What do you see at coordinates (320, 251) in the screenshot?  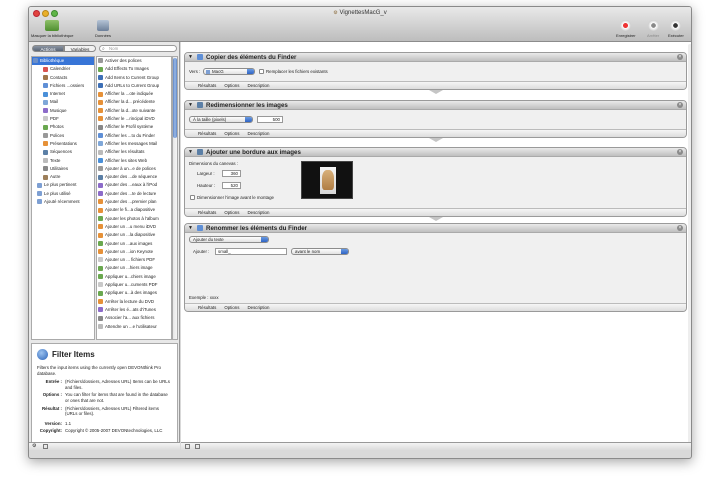 I see `text-position-popup: avant le nom` at bounding box center [320, 251].